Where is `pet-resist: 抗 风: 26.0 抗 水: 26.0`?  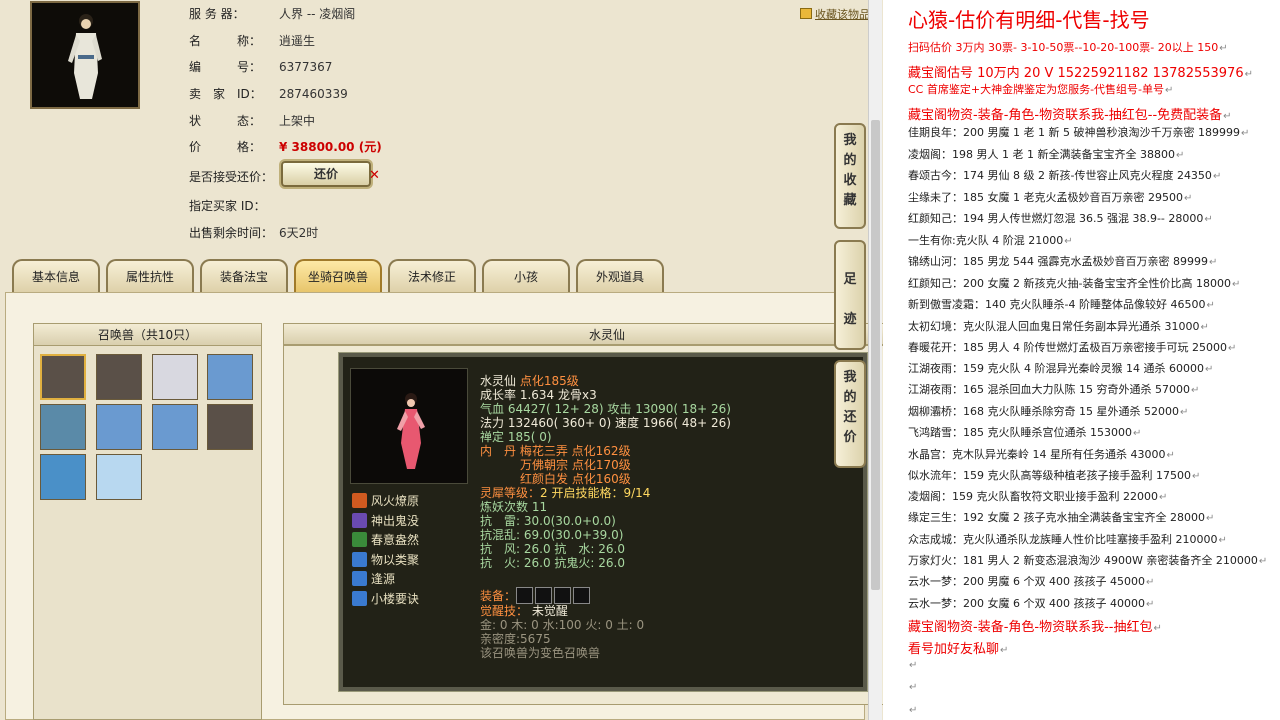
pet-resist: 抗 风: 26.0 抗 水: 26.0 is located at coordinates (552, 549).